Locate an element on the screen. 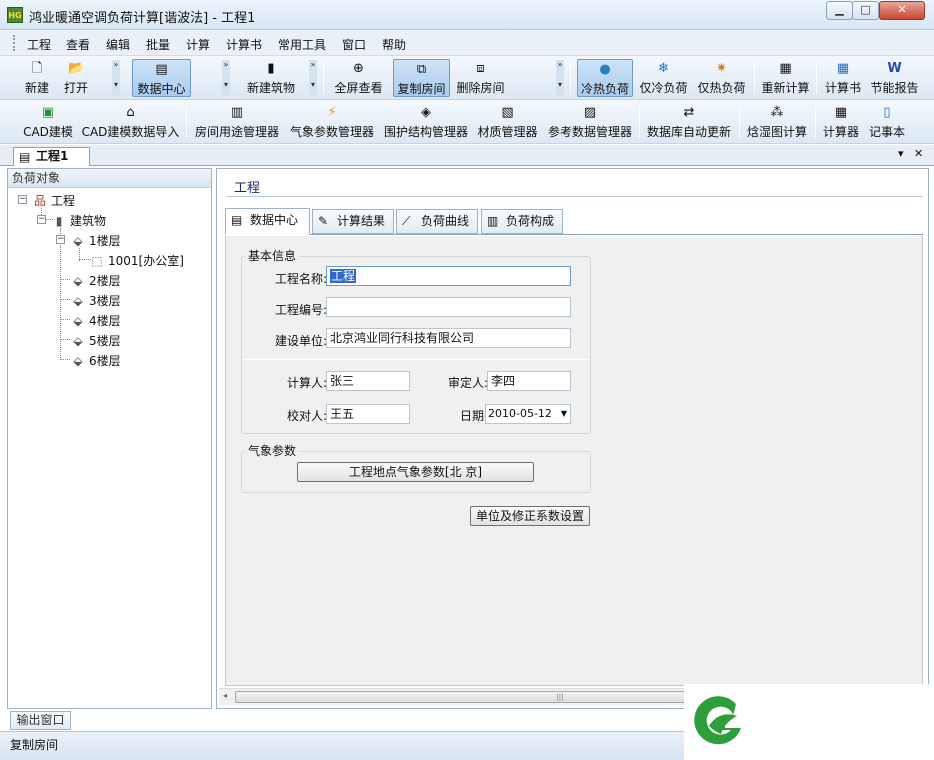 The width and height of the screenshot is (934, 760). tree-label: 2楼层 is located at coordinates (105, 281).